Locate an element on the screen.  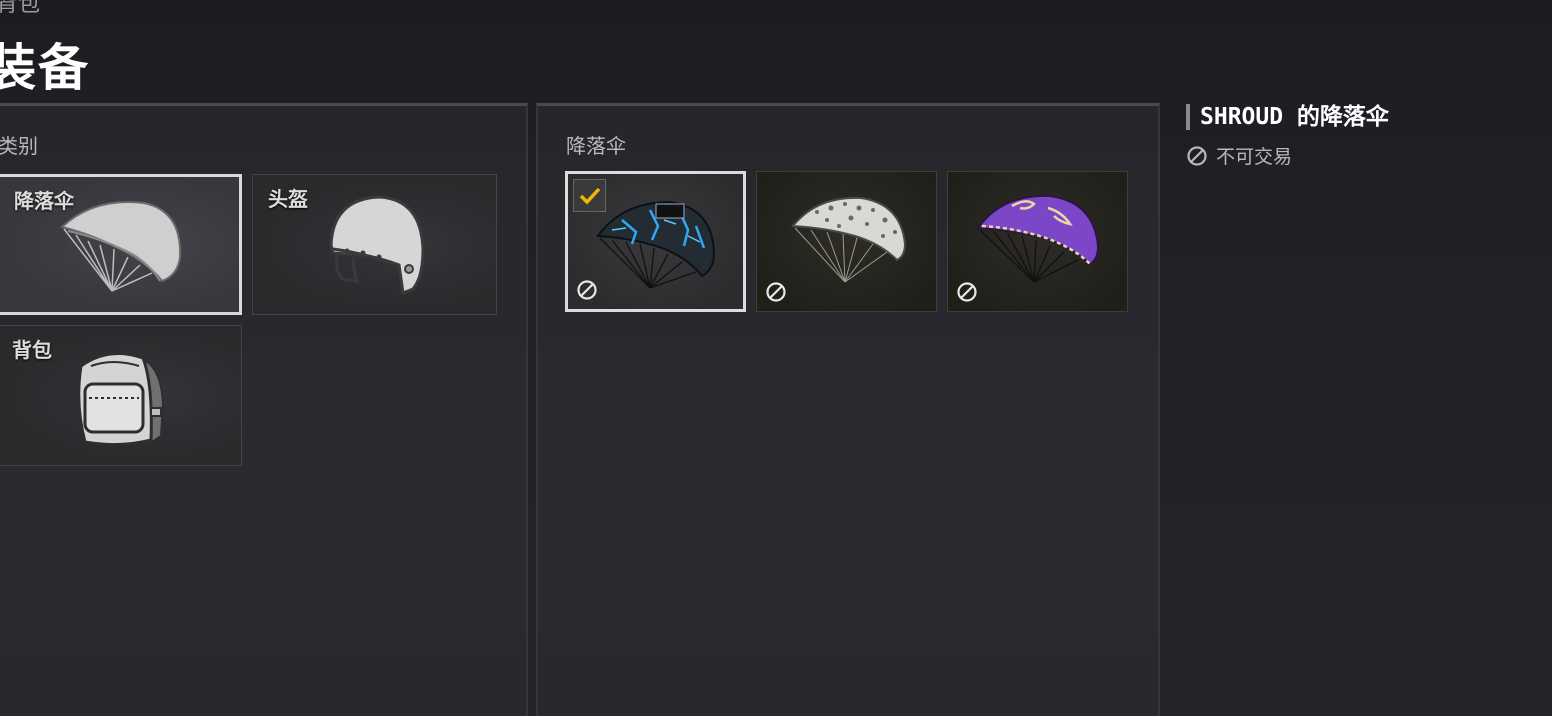
category-section-label: 类别 is located at coordinates (19, 146).